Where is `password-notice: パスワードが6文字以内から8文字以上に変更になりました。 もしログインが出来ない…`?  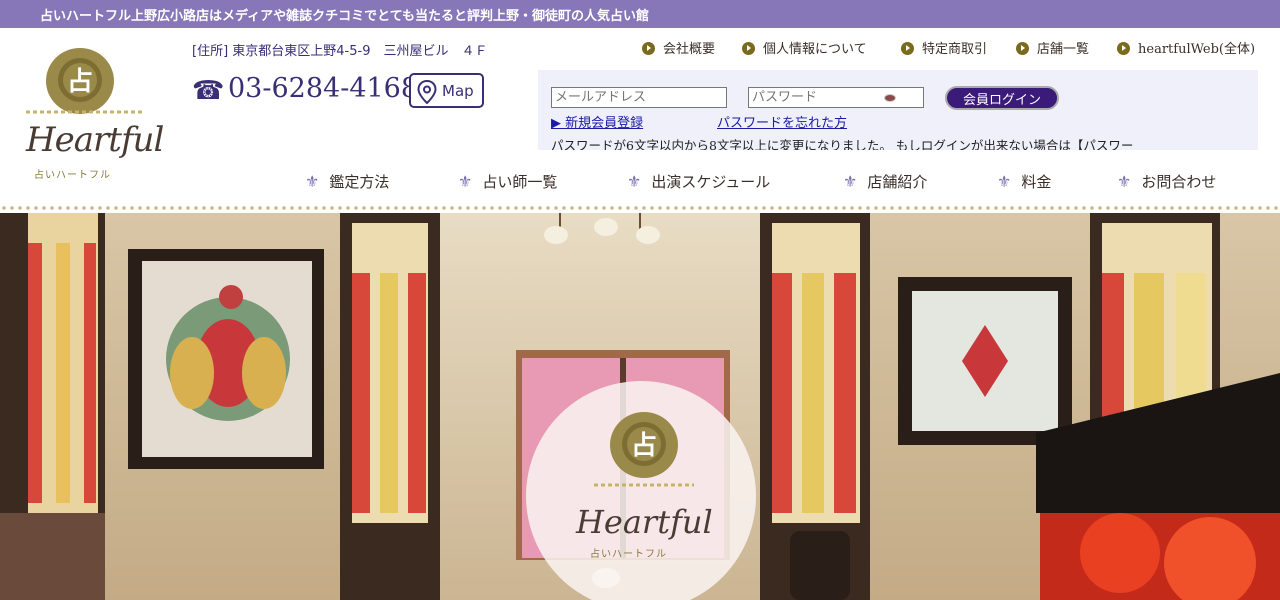
password-notice: パスワードが6文字以内から8文字以上に変更になりました。 もしログインが出来ない… is located at coordinates (842, 144).